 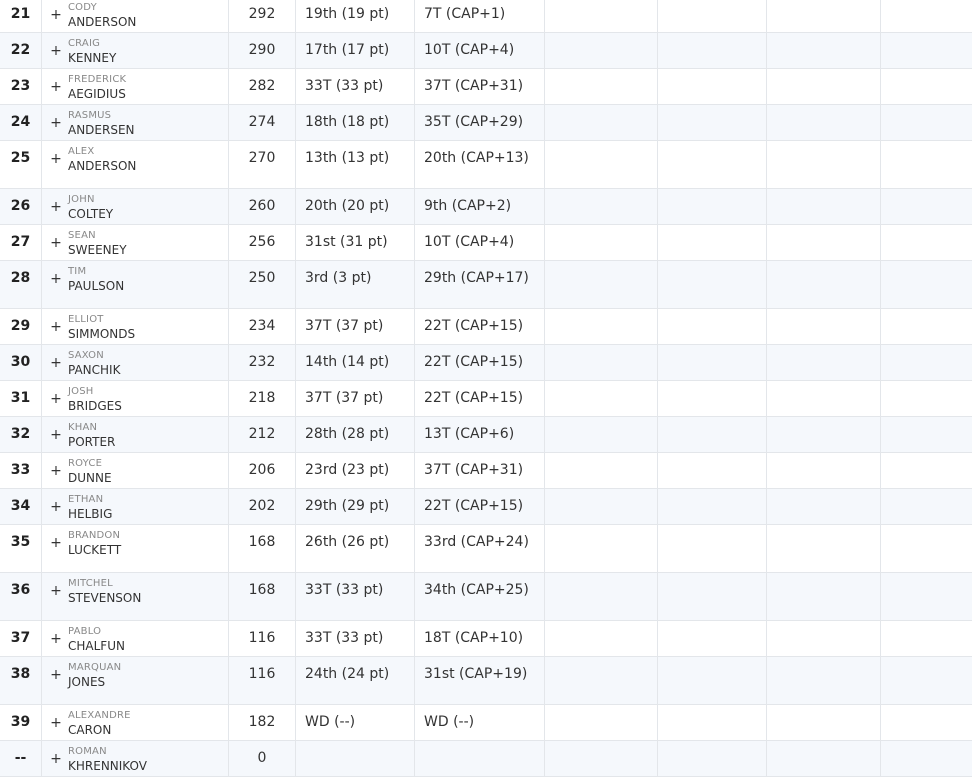 I want to click on player-first-name: Ethan, so click(x=90, y=500).